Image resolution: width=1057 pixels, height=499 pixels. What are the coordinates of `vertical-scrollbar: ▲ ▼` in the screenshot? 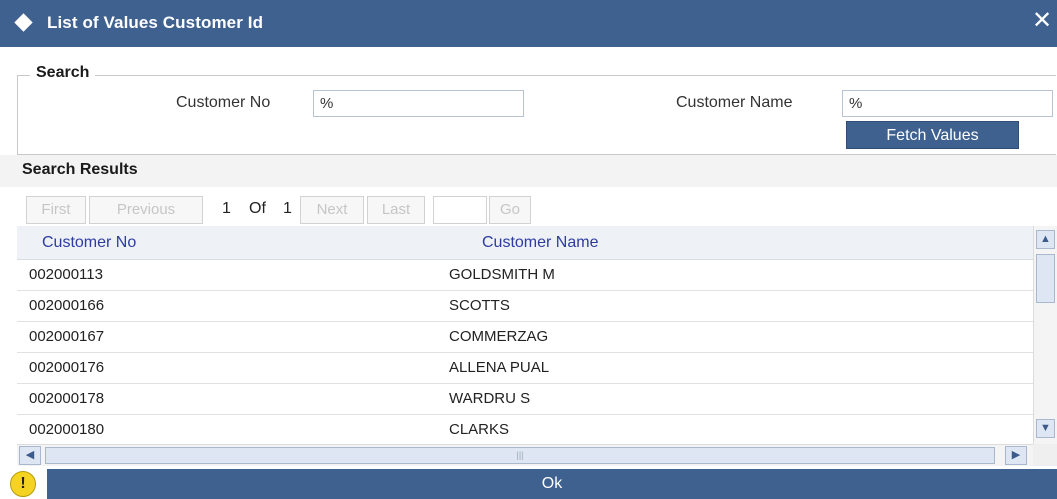 It's located at (1045, 335).